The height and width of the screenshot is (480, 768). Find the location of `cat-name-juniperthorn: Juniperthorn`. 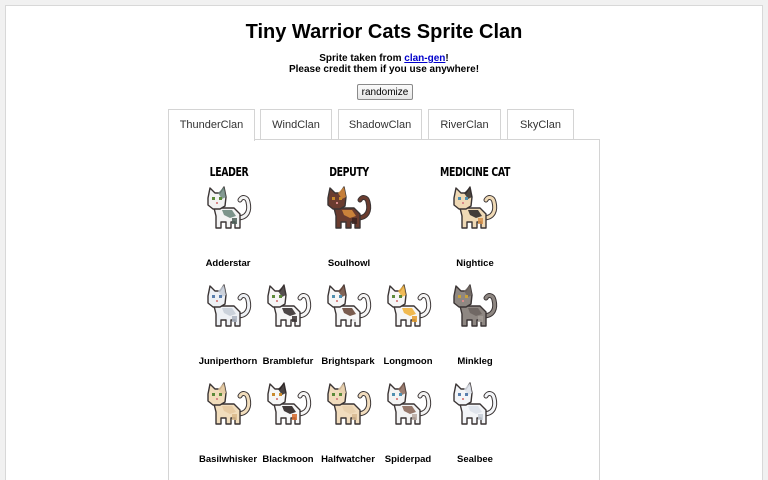

cat-name-juniperthorn: Juniperthorn is located at coordinates (228, 361).